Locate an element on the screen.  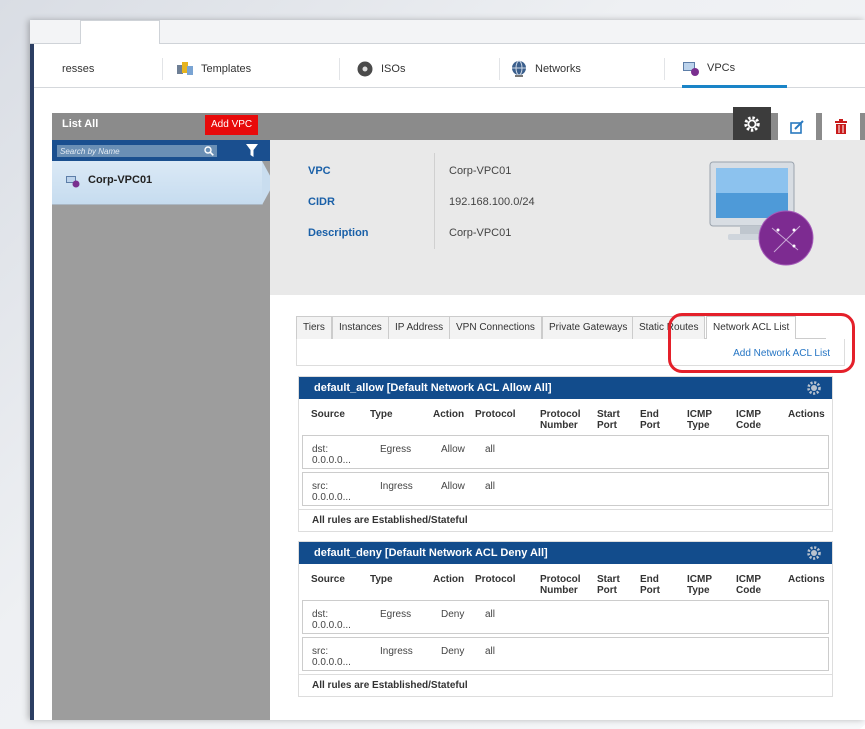
detail-description-value: Corp-VPC01 is located at coordinates (480, 233).